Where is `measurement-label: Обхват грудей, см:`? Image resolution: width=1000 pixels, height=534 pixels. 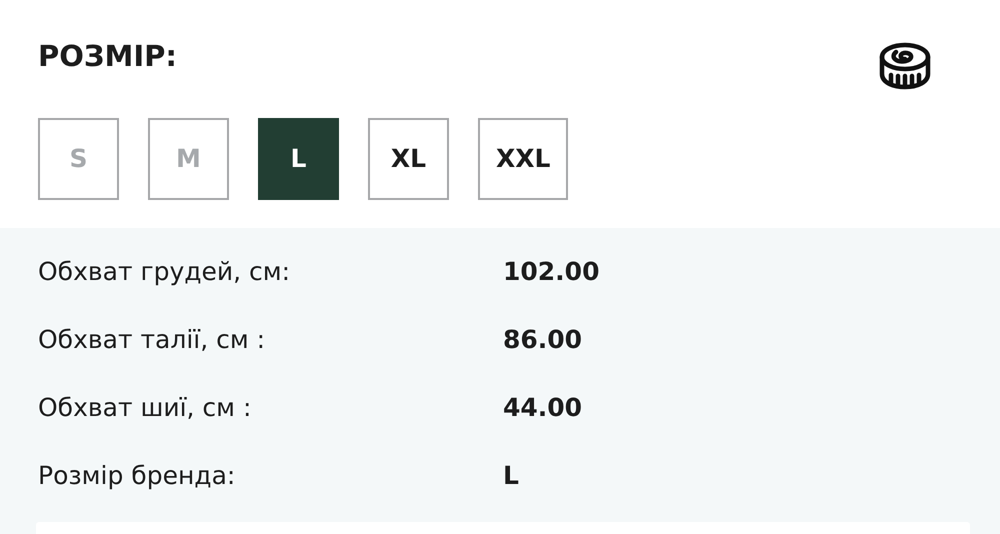
measurement-label: Обхват грудей, см: is located at coordinates (165, 272).